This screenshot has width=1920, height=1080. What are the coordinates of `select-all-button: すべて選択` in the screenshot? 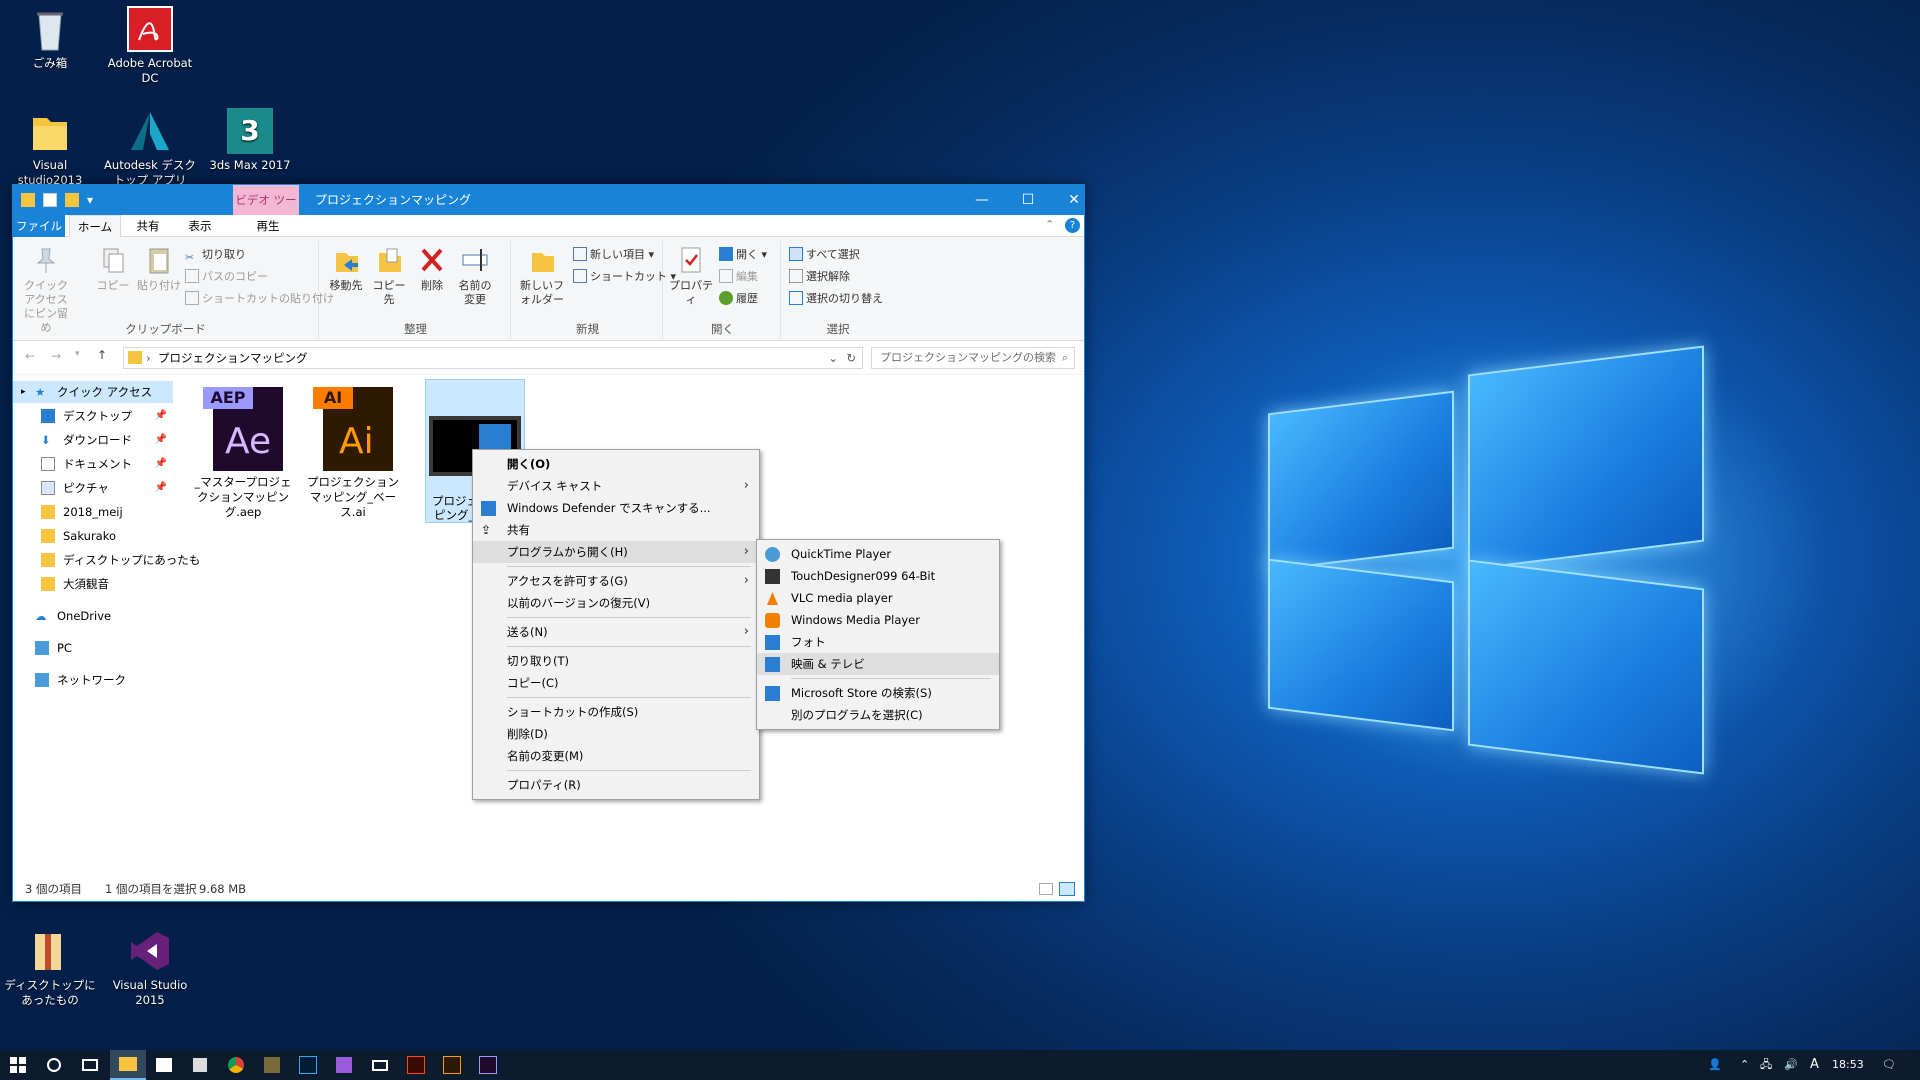 It's located at (824, 255).